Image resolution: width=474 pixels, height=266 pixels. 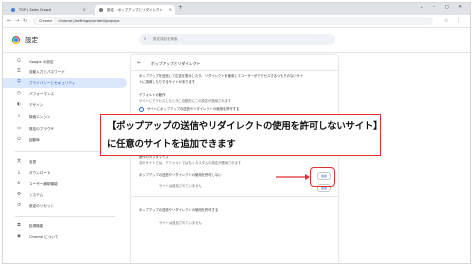 I want to click on radio-allow, so click(x=141, y=109).